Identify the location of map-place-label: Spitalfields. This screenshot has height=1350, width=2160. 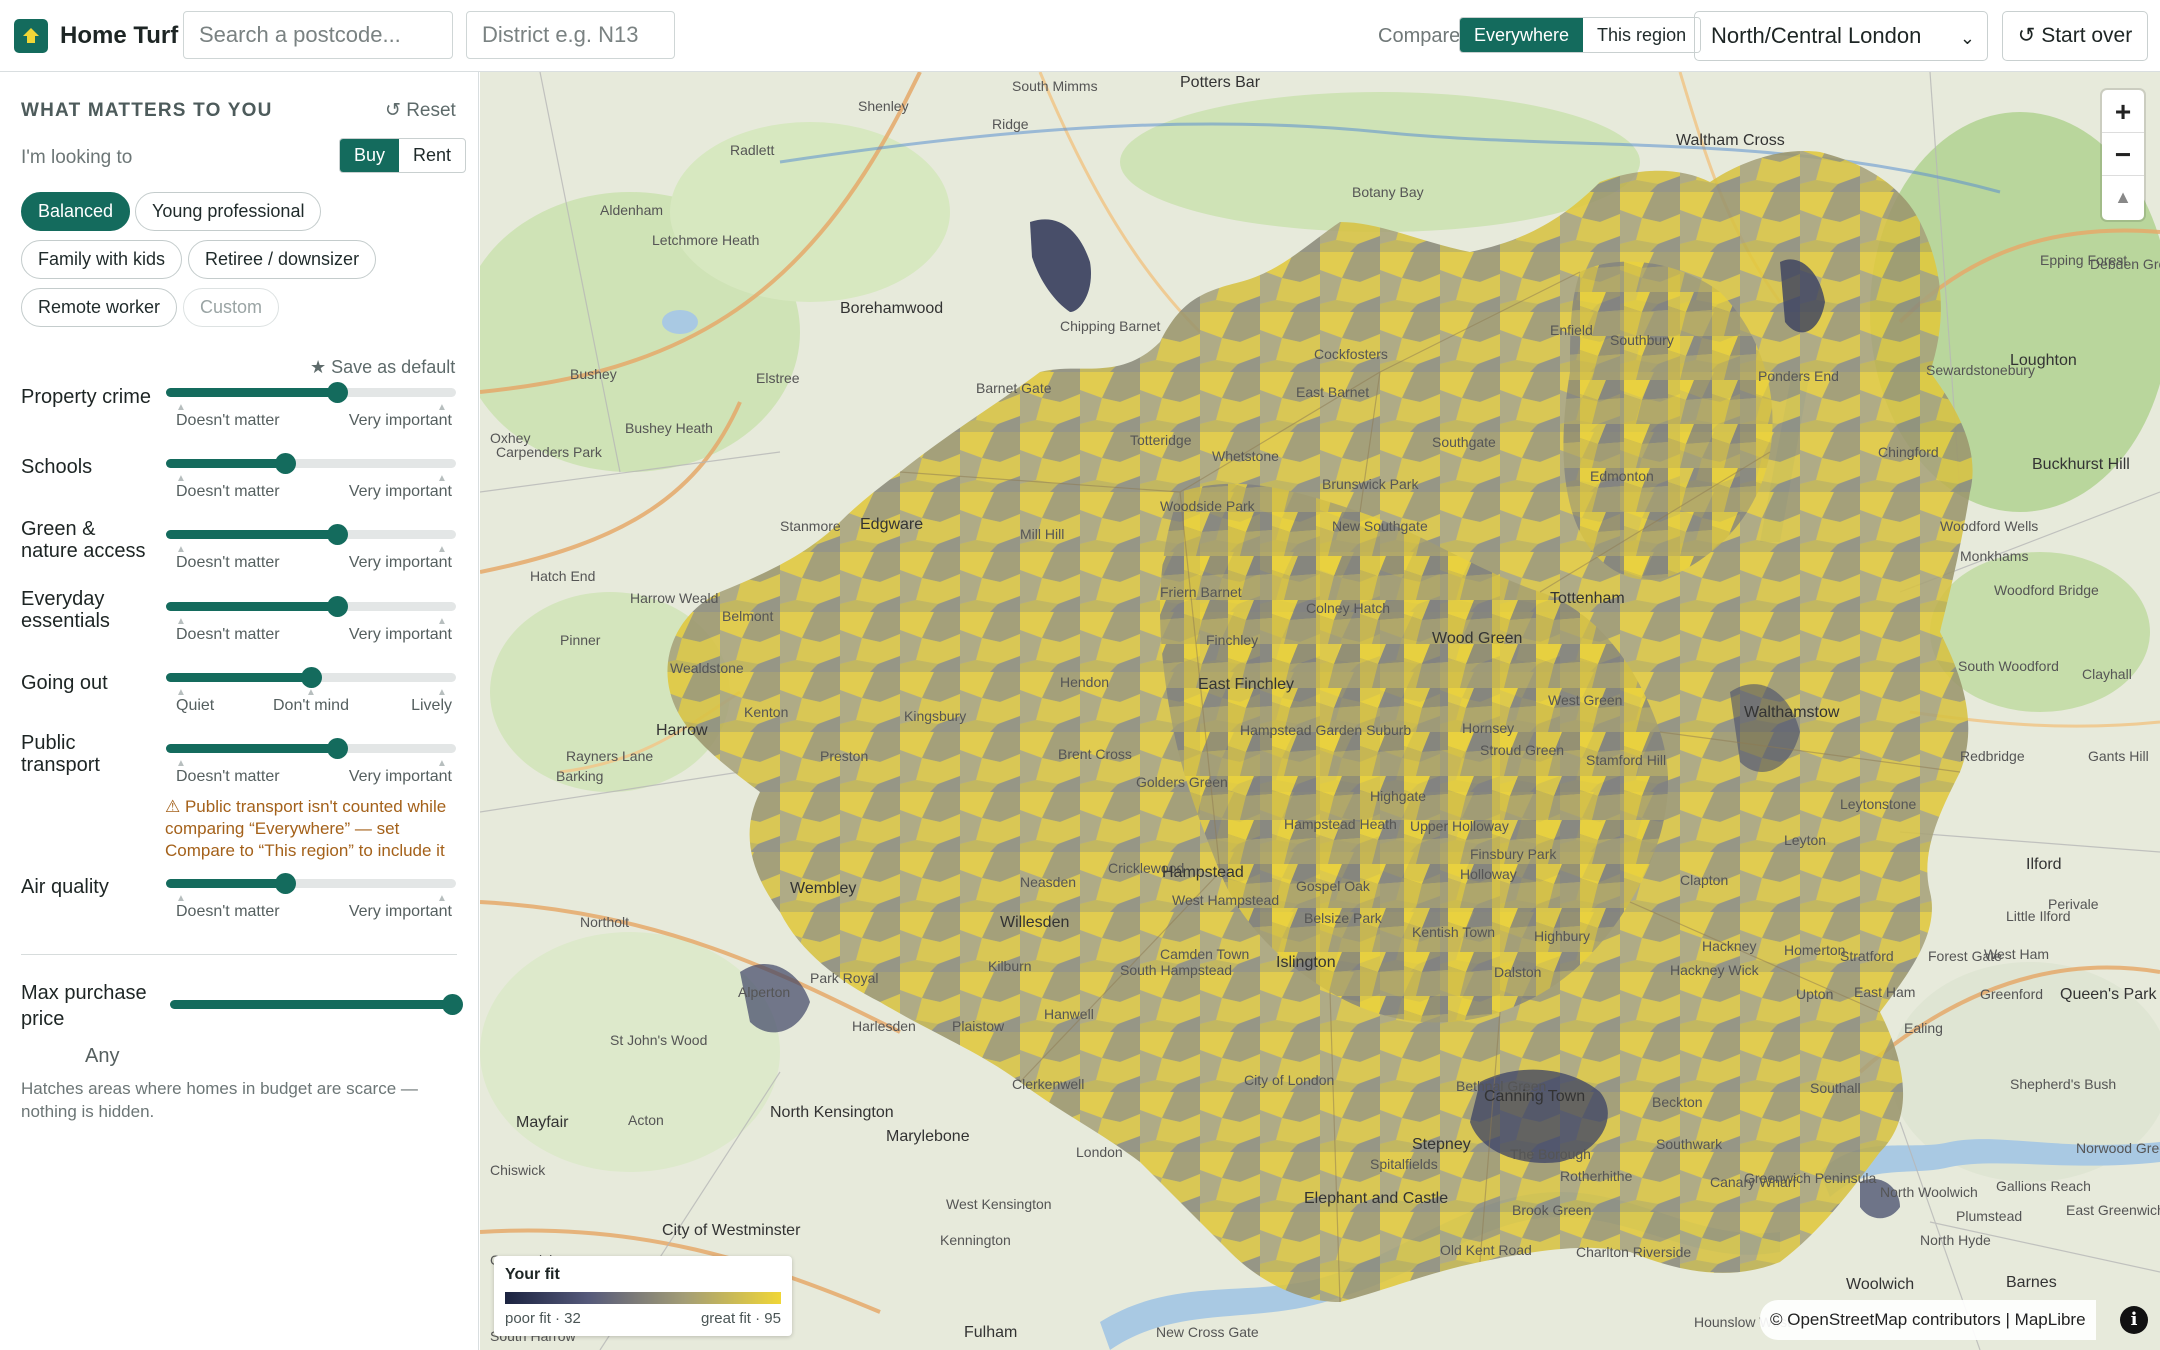
(1404, 1164).